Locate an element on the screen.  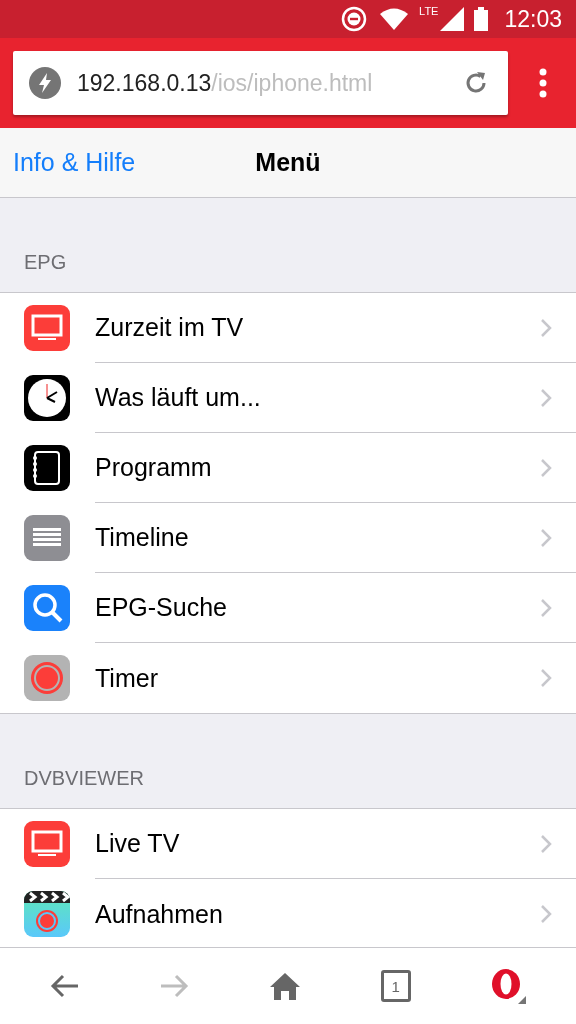
tabs-button: 1 is located at coordinates (395, 986).